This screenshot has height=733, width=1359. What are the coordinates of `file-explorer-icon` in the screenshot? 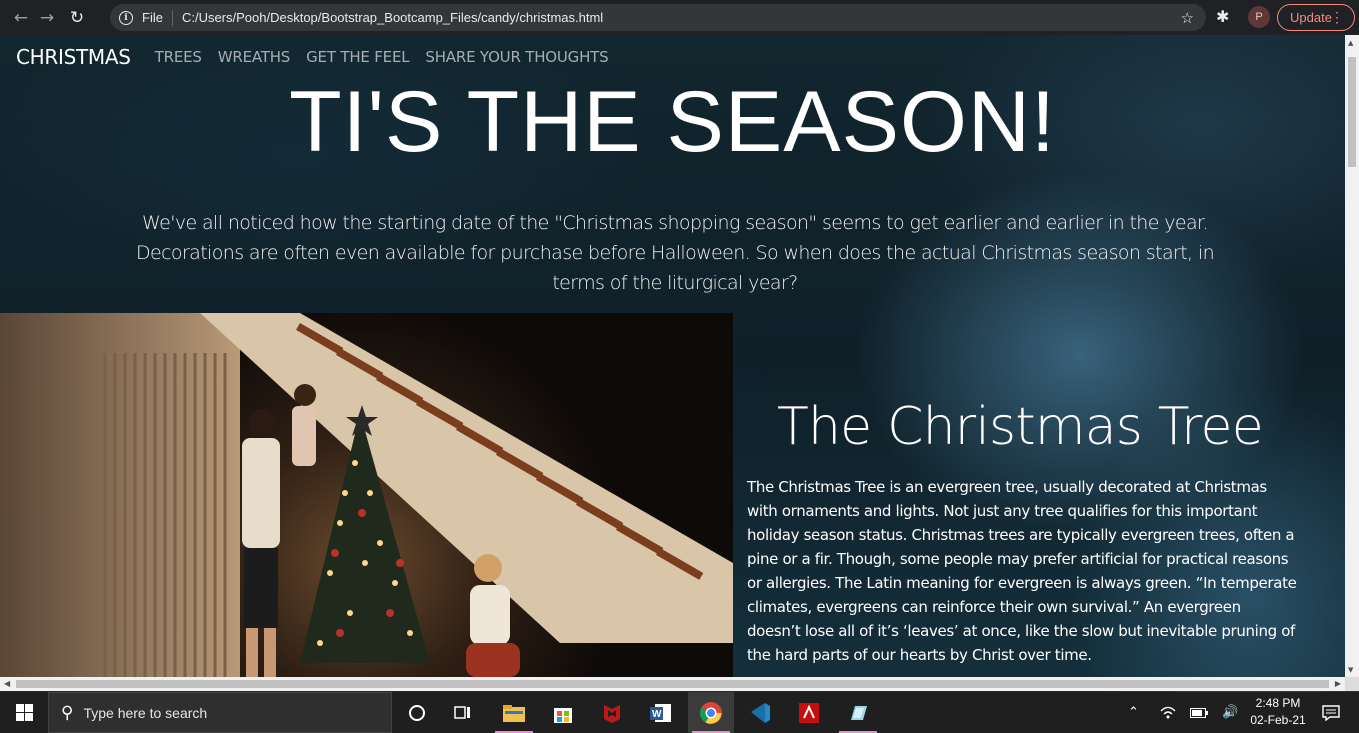 It's located at (514, 712).